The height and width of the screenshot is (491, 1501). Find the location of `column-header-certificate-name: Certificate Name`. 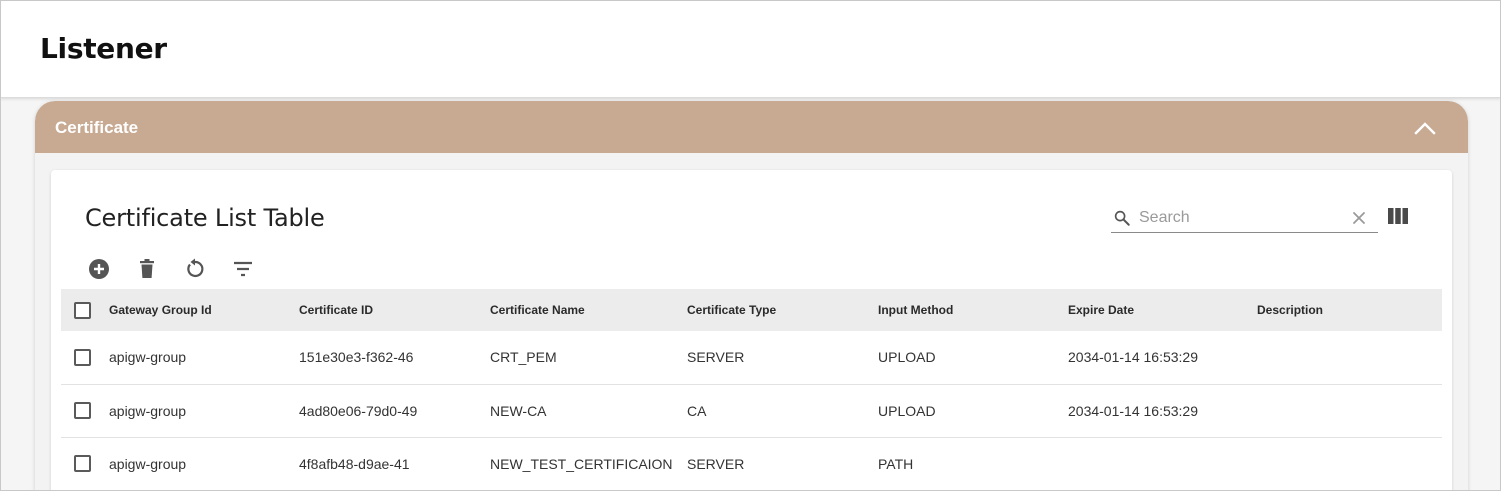

column-header-certificate-name: Certificate Name is located at coordinates (588, 310).